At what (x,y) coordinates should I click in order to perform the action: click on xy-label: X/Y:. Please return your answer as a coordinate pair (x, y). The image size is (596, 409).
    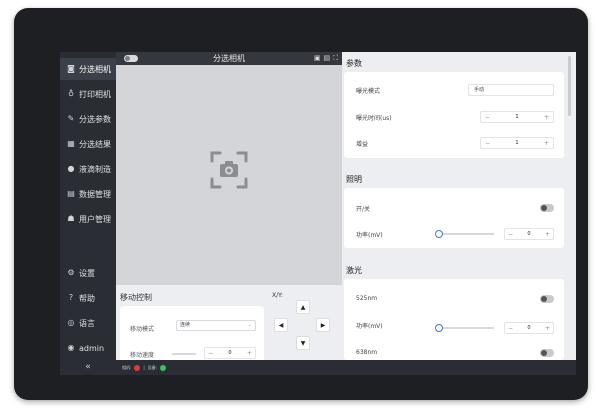
    Looking at the image, I should click on (278, 295).